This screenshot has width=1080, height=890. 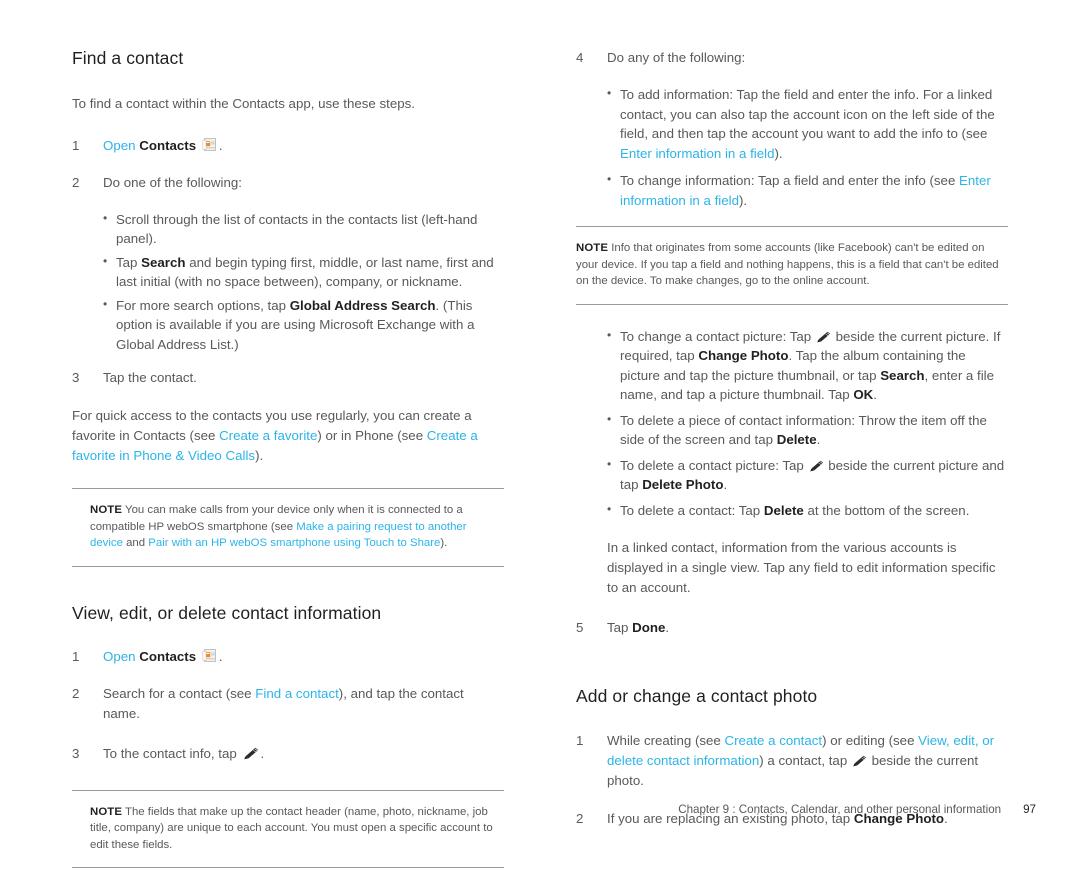 What do you see at coordinates (259, 456) in the screenshot?
I see `favorite-text-3: ).` at bounding box center [259, 456].